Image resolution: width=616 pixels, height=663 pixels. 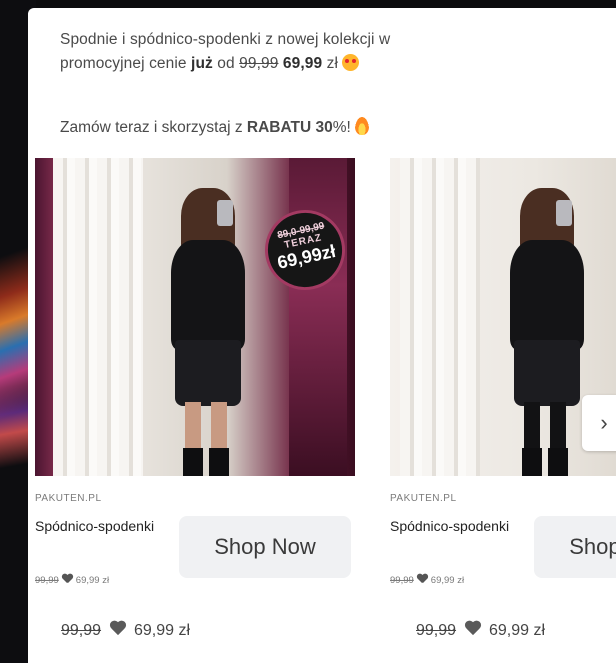 What do you see at coordinates (341, 127) in the screenshot?
I see `caption-percent: %!` at bounding box center [341, 127].